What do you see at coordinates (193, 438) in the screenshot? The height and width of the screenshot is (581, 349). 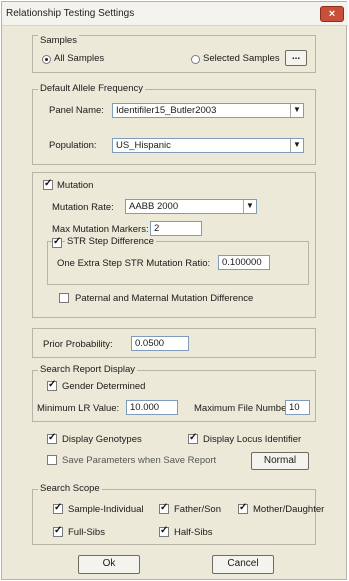 I see `display-locus-checkbox` at bounding box center [193, 438].